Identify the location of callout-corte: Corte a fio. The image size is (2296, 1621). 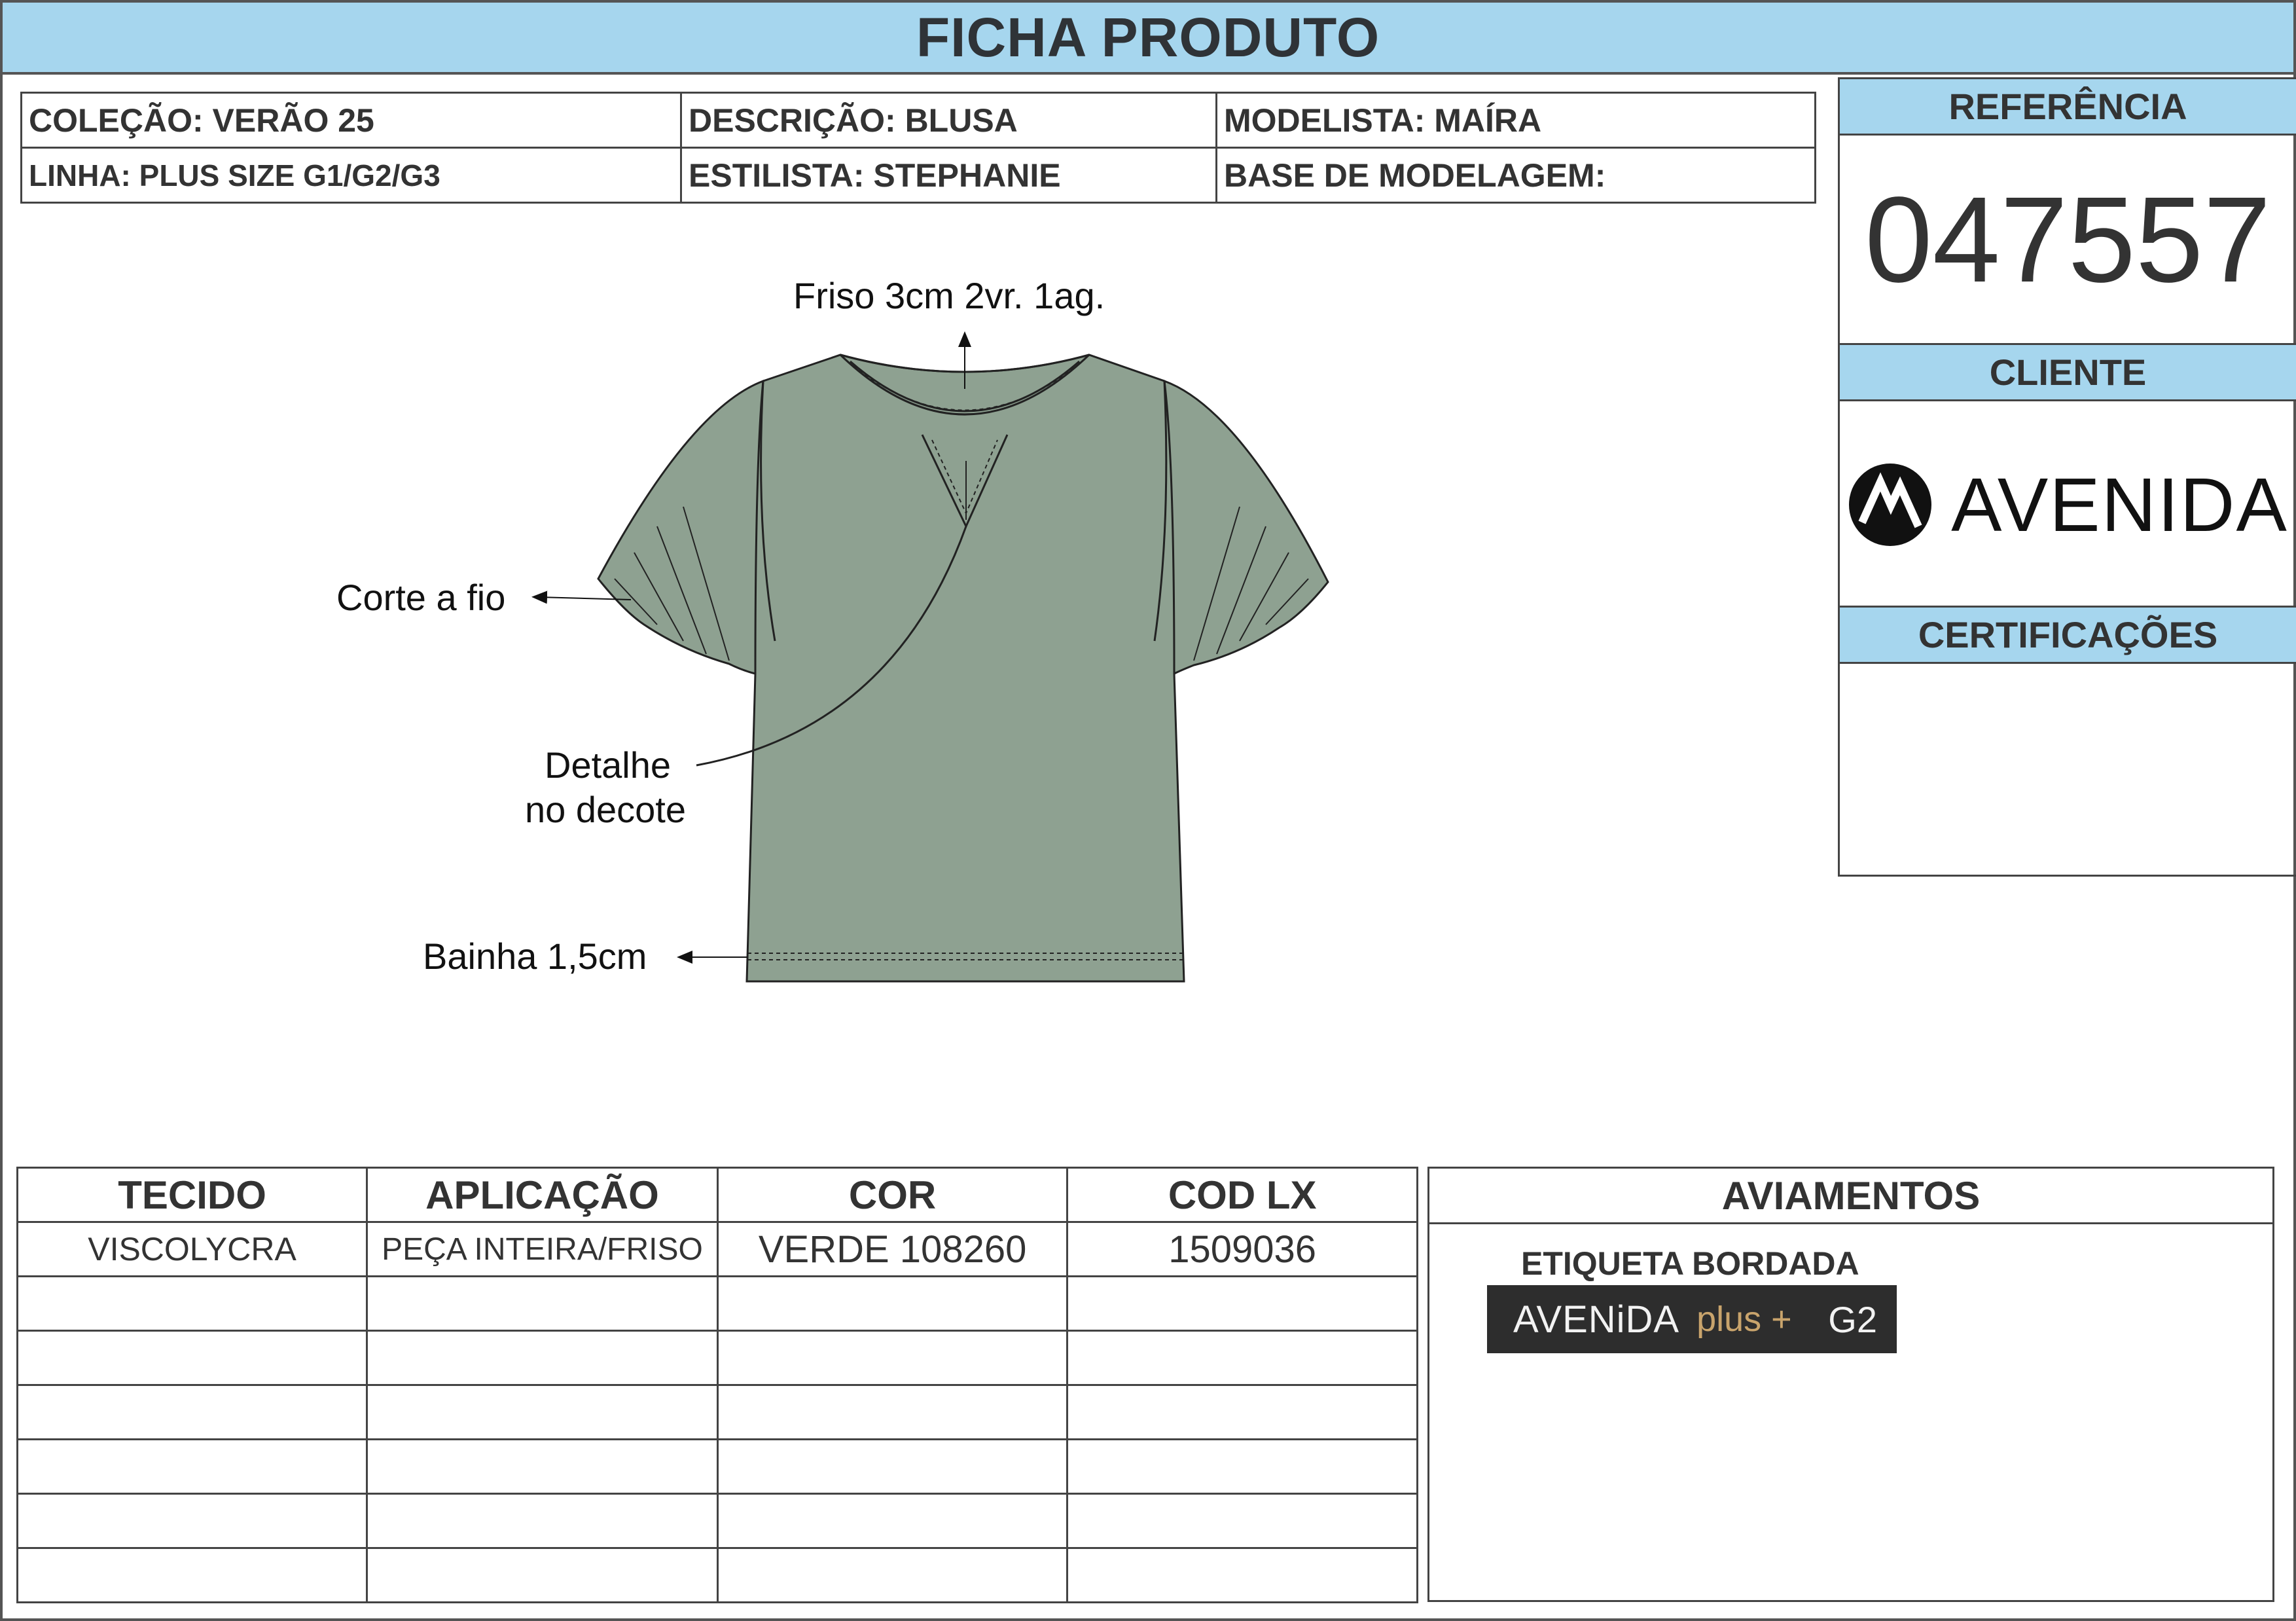
(421, 597).